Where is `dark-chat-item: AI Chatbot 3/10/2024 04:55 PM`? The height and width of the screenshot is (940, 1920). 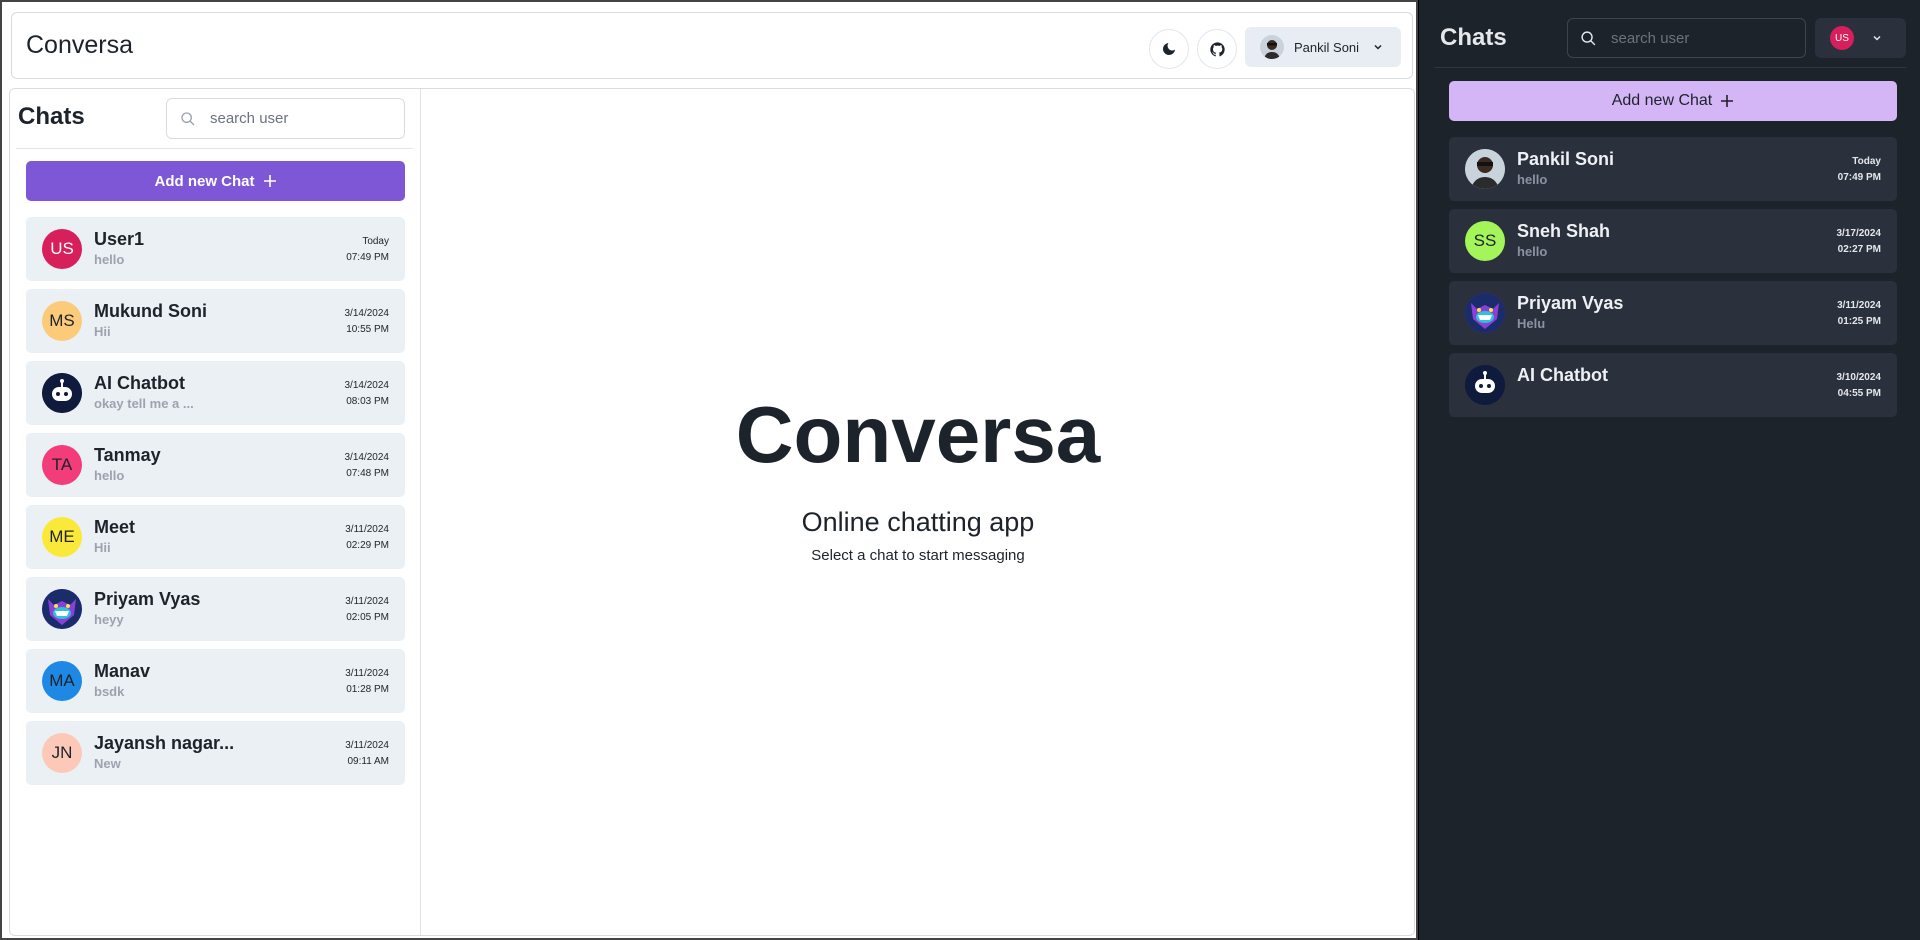
dark-chat-item: AI Chatbot 3/10/2024 04:55 PM is located at coordinates (1673, 385).